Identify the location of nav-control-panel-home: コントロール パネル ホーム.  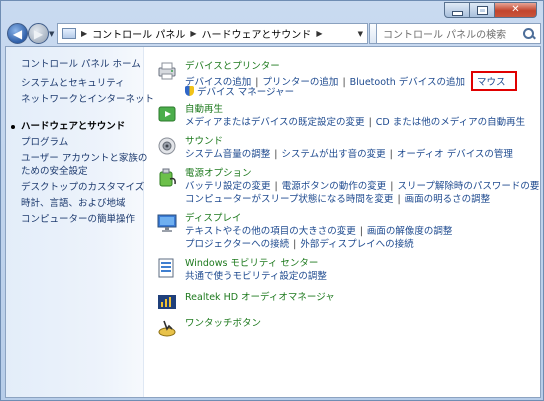
(81, 64).